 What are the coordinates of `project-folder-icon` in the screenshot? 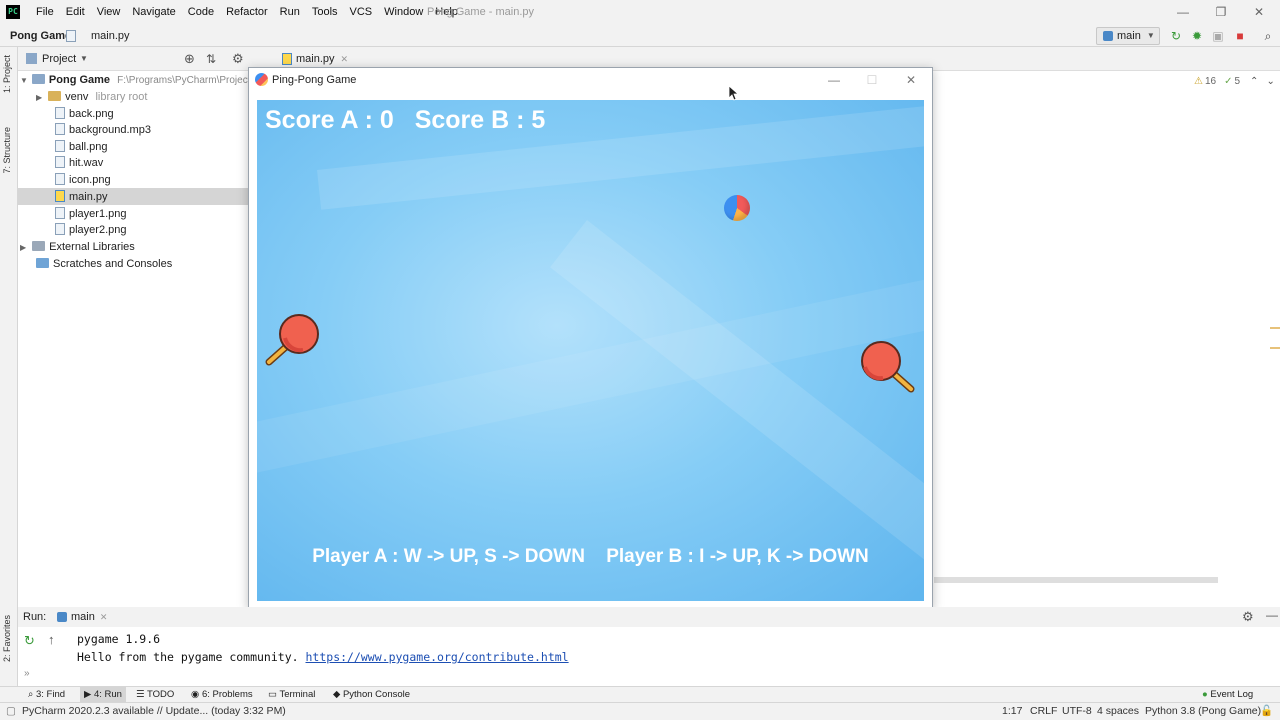 It's located at (31, 58).